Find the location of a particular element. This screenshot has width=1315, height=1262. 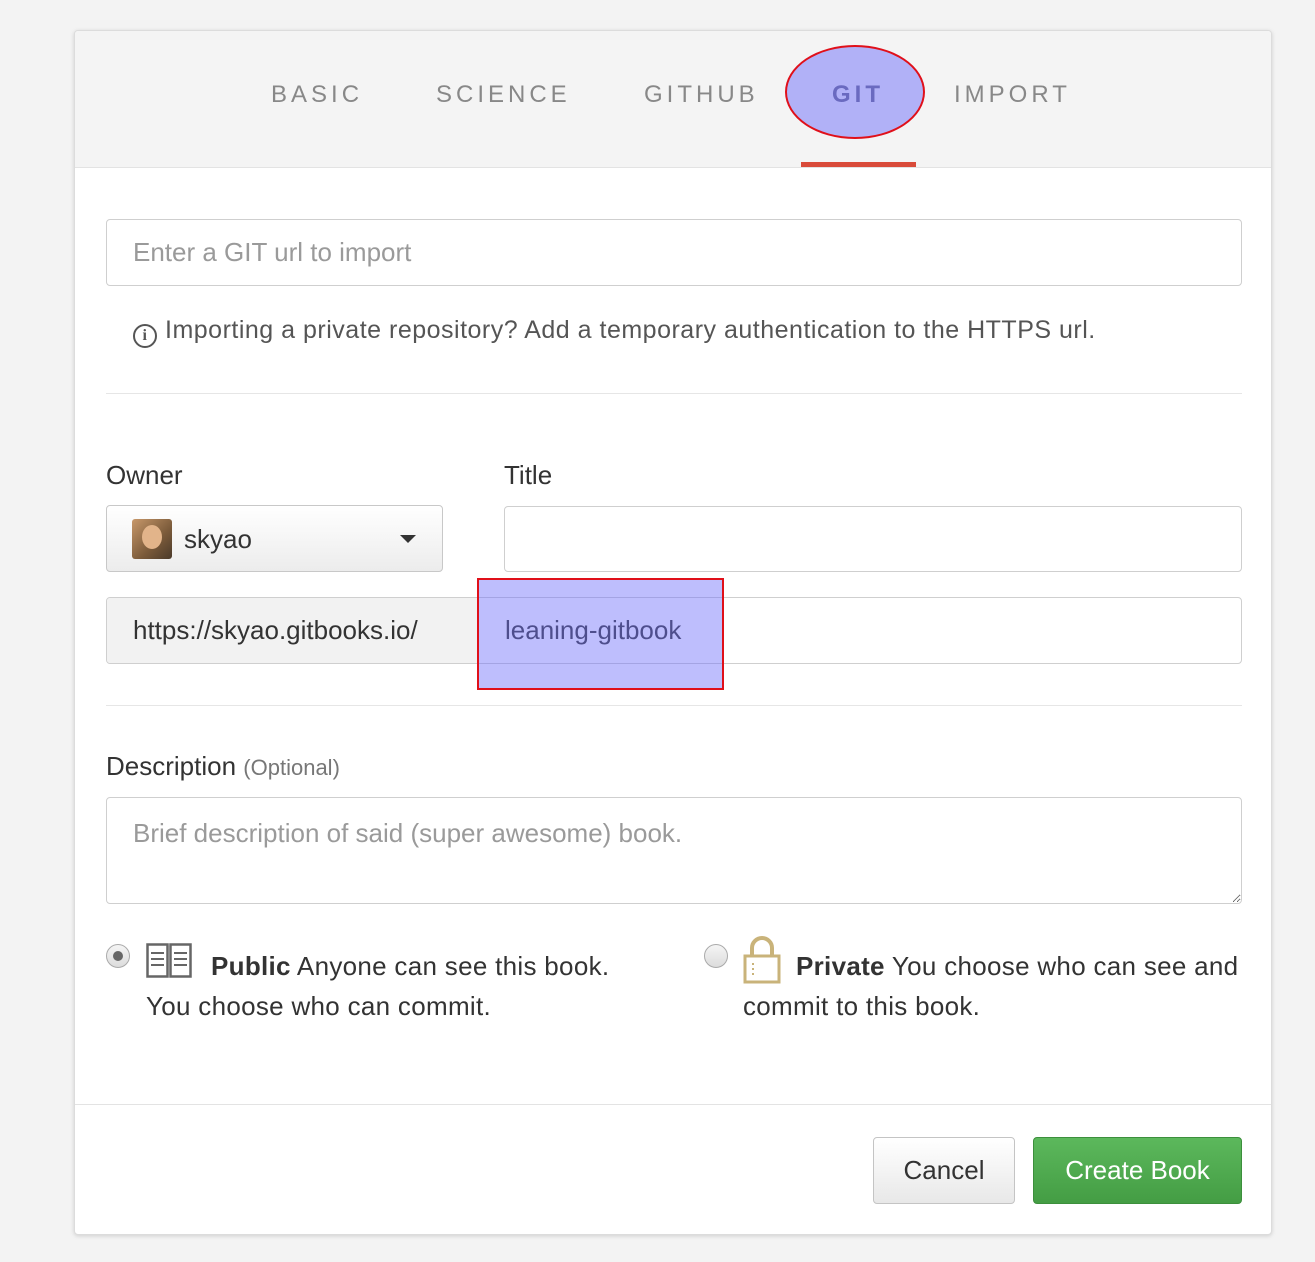

cancel-button: Cancel is located at coordinates (944, 1170).